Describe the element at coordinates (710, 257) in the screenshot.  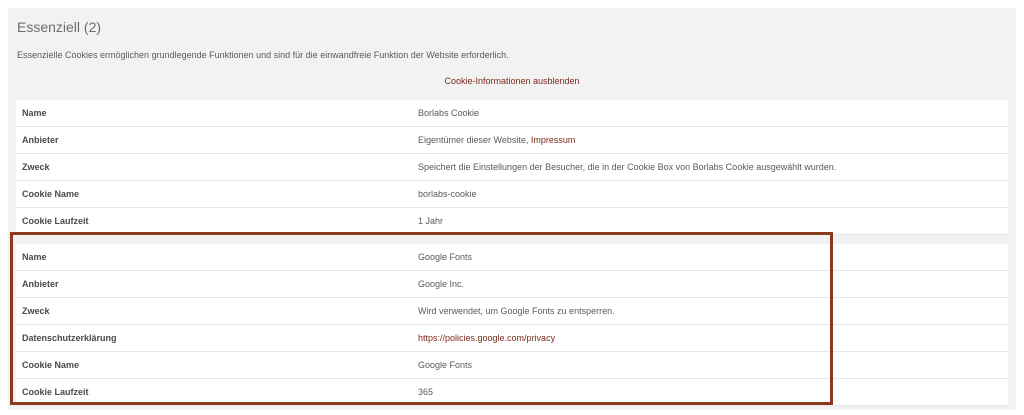
I see `name-value: Google Fonts` at that location.